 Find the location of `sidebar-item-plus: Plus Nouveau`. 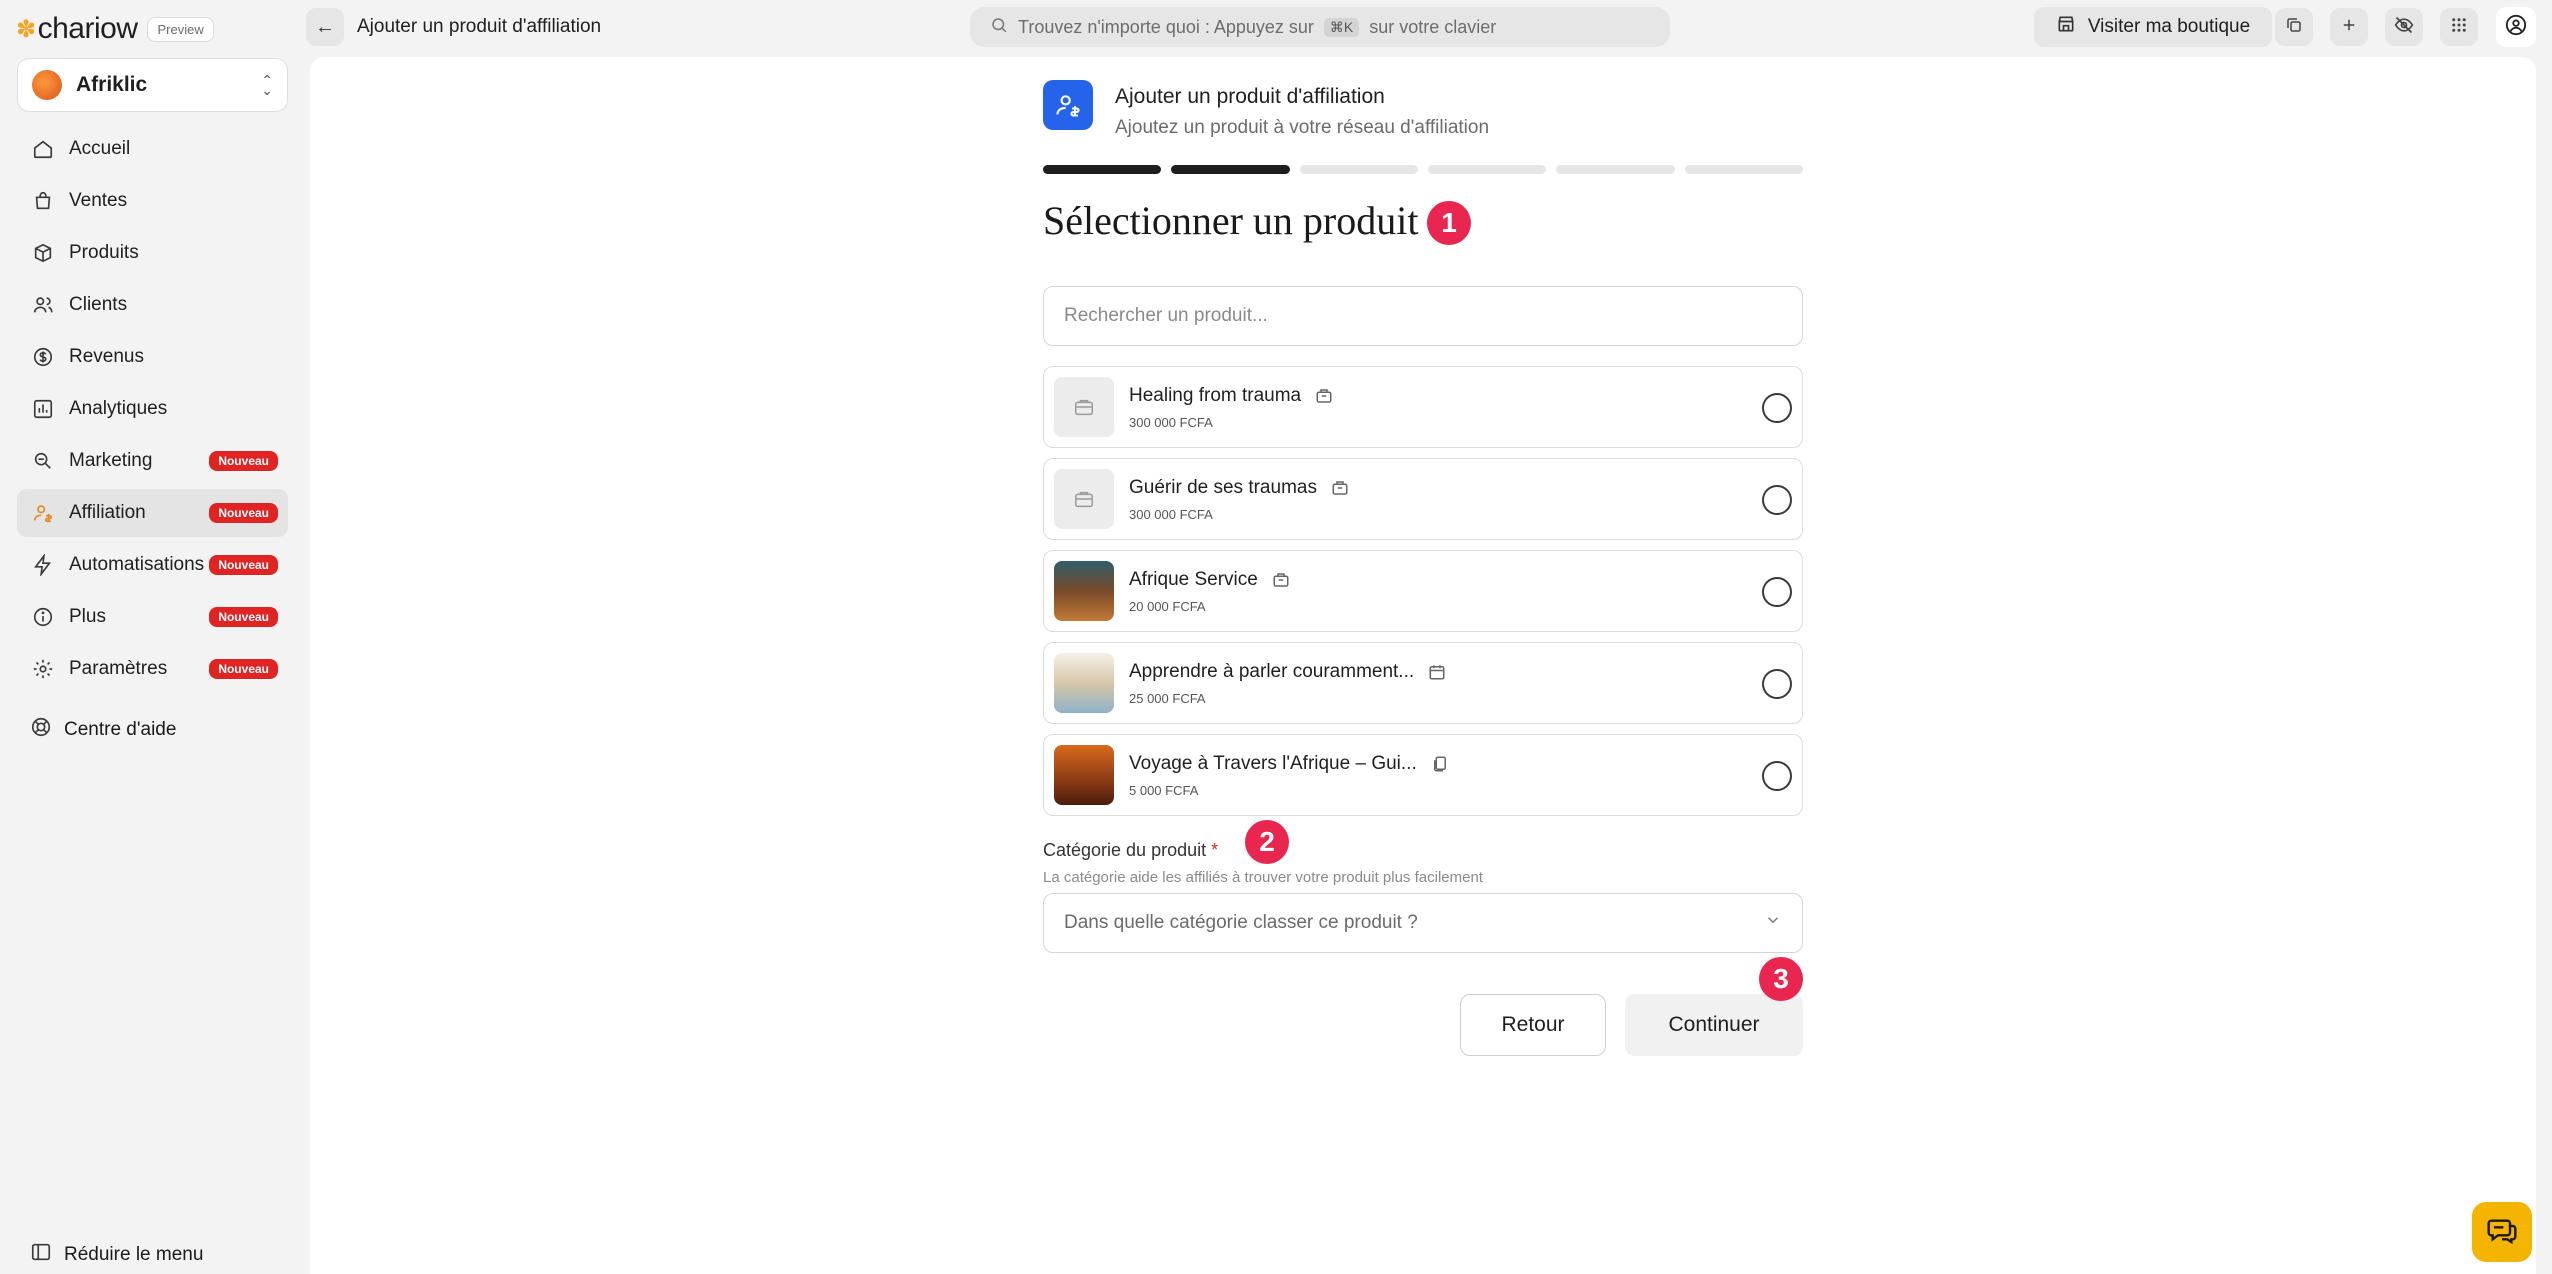

sidebar-item-plus: Plus Nouveau is located at coordinates (152, 617).